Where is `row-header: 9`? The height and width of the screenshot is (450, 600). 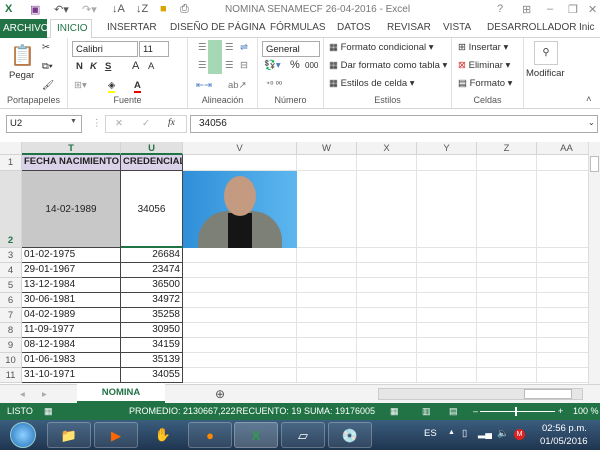 row-header: 9 is located at coordinates (11, 345).